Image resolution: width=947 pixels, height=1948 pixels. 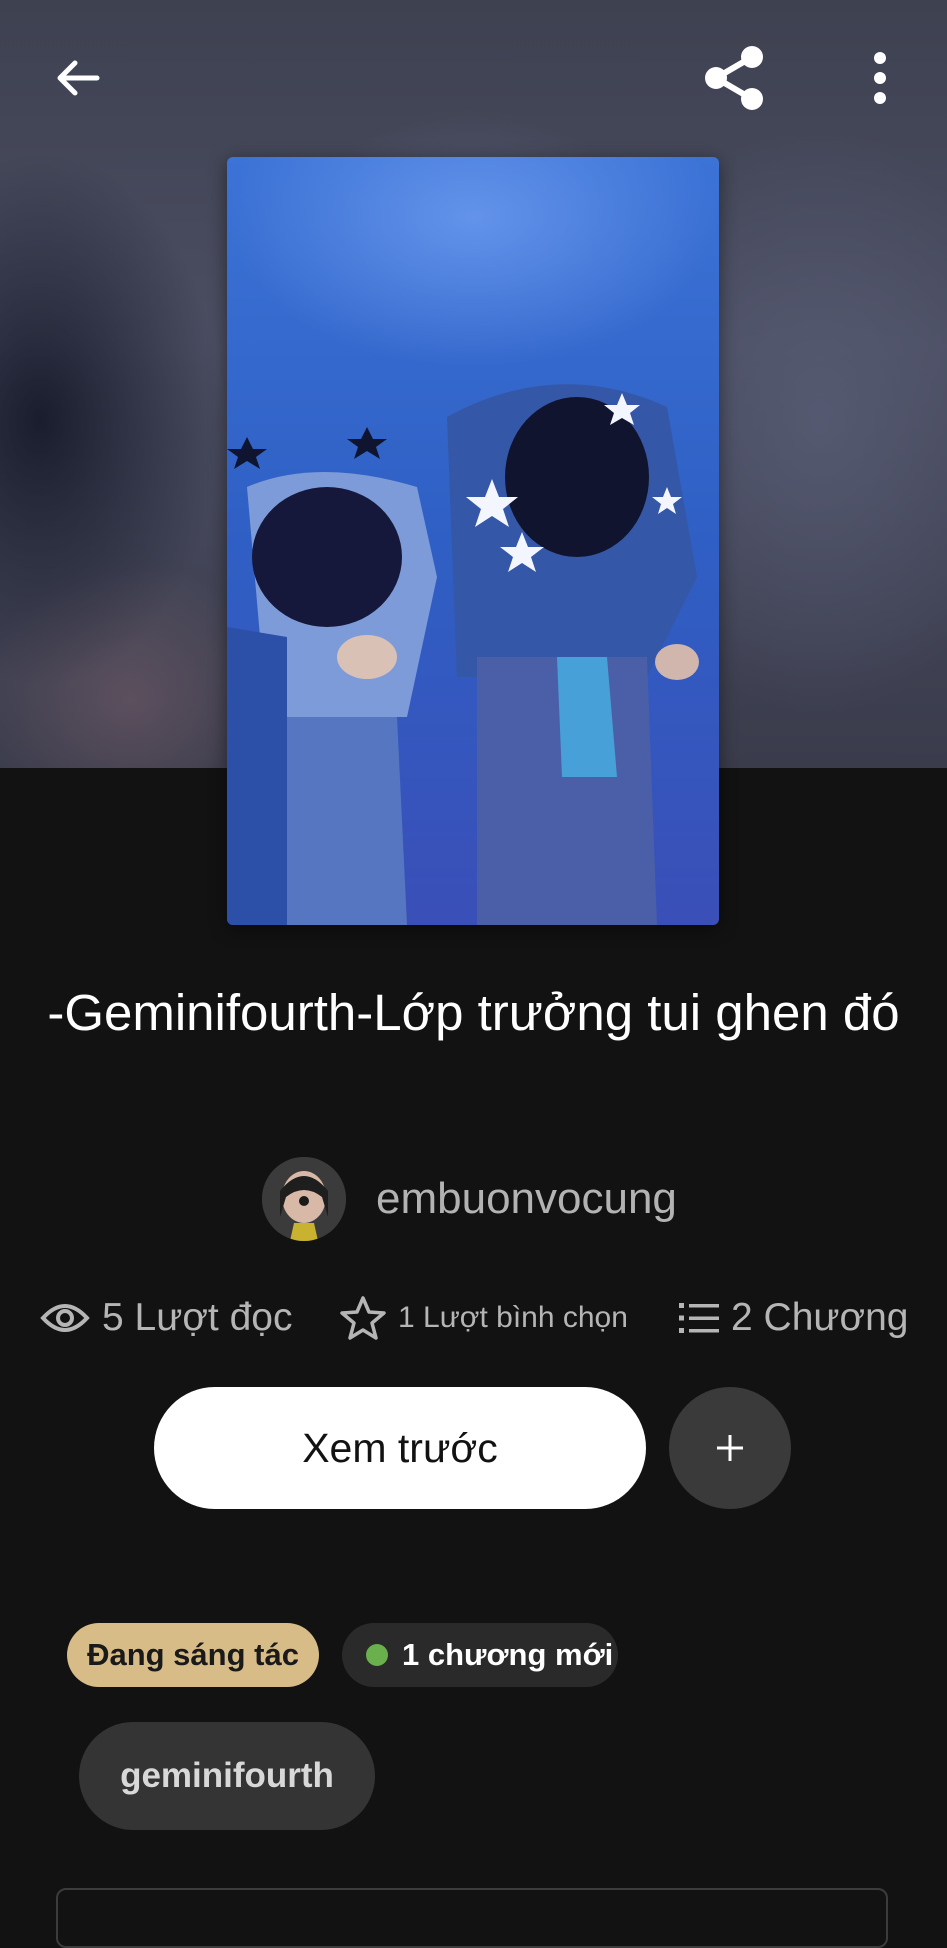 I want to click on reads-count: 5 Lượt đọc, so click(x=197, y=1317).